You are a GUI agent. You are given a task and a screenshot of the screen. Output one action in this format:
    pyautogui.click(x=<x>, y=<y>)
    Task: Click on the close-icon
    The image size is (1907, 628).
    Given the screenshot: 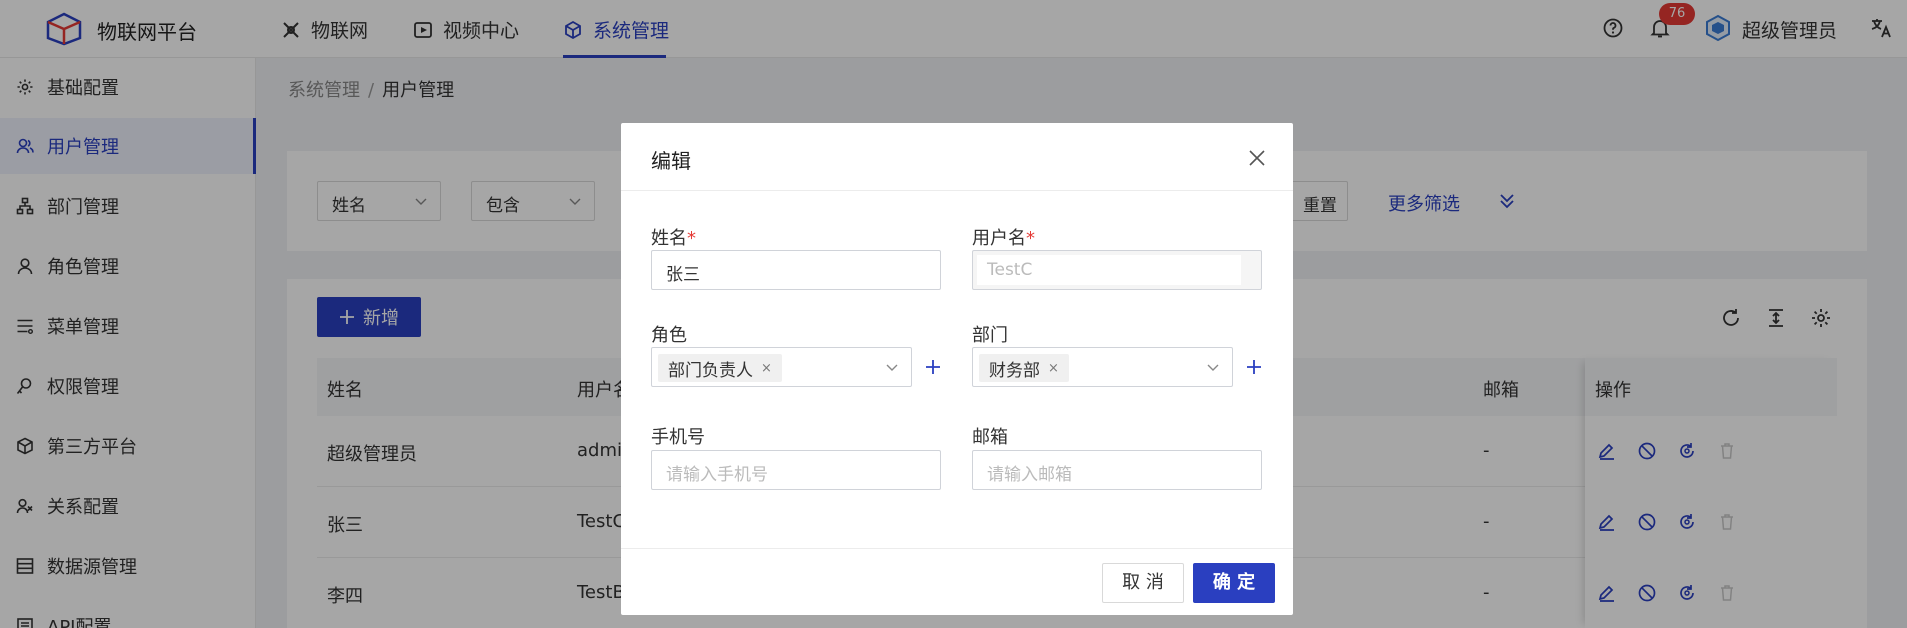 What is the action you would take?
    pyautogui.click(x=1257, y=158)
    